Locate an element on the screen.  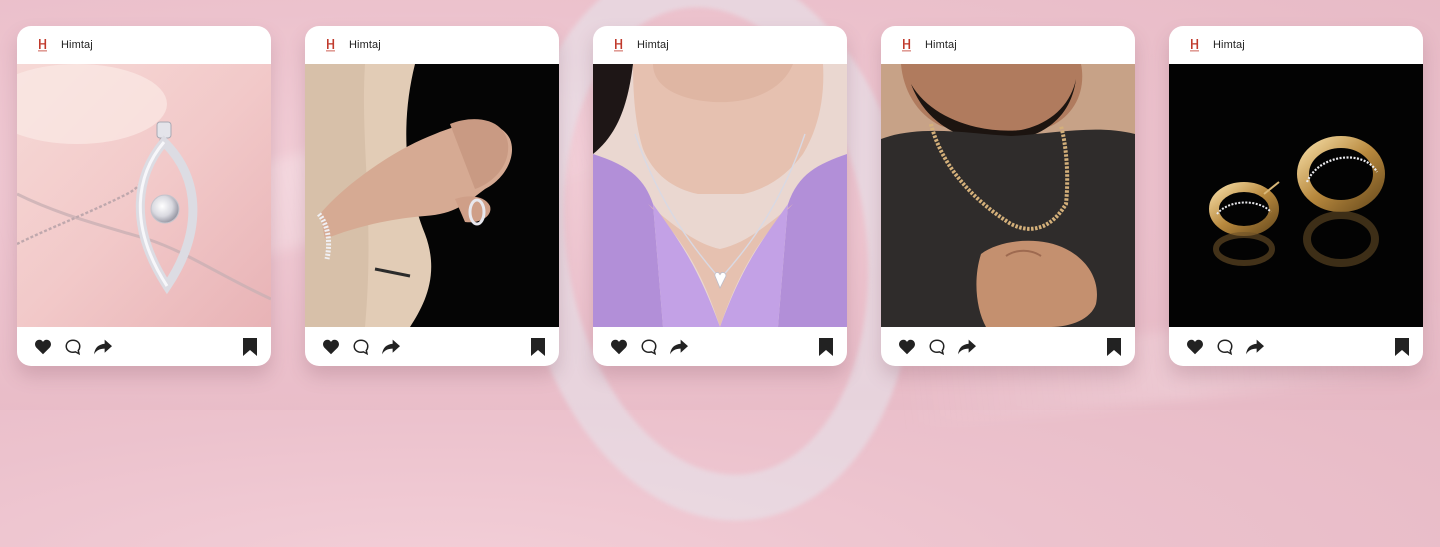
post-photo-pendant is located at coordinates (144, 195).